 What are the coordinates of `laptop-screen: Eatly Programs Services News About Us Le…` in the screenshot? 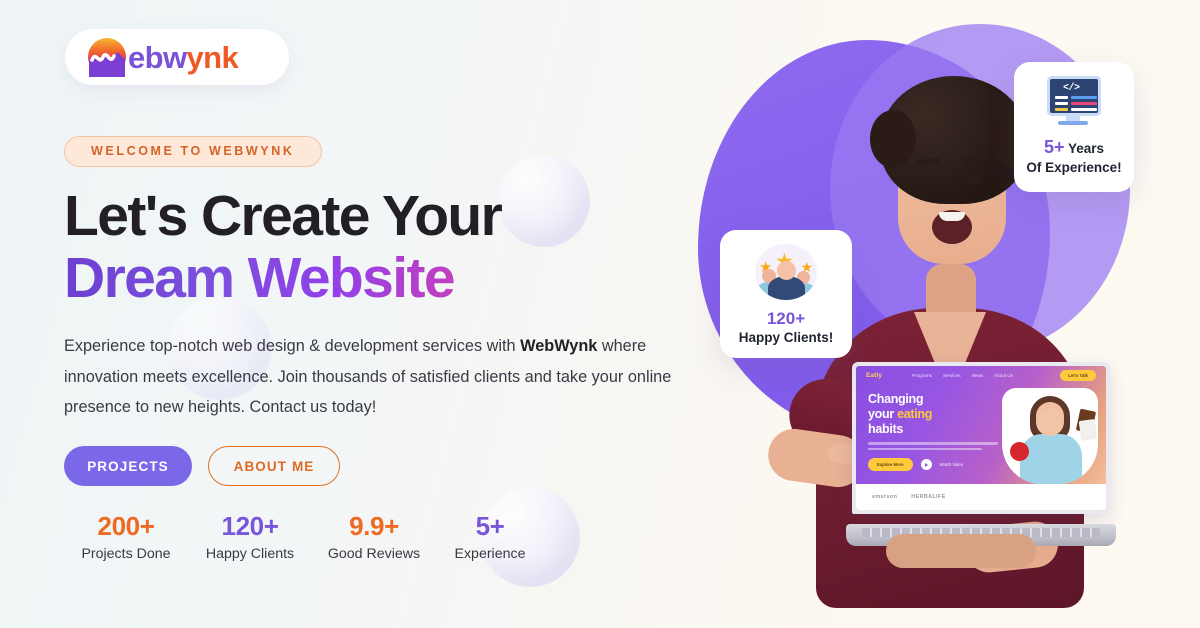 It's located at (981, 438).